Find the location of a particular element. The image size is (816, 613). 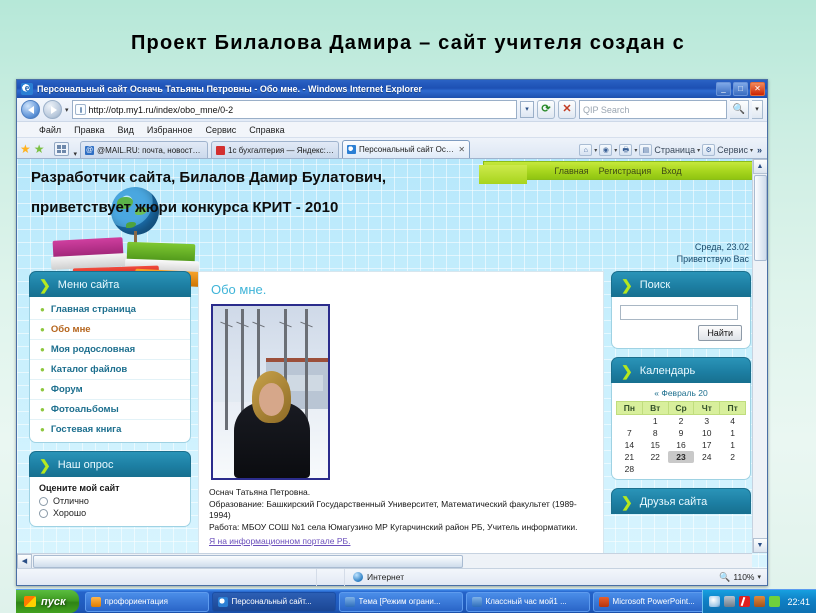

close-button: ✕ is located at coordinates (757, 89).